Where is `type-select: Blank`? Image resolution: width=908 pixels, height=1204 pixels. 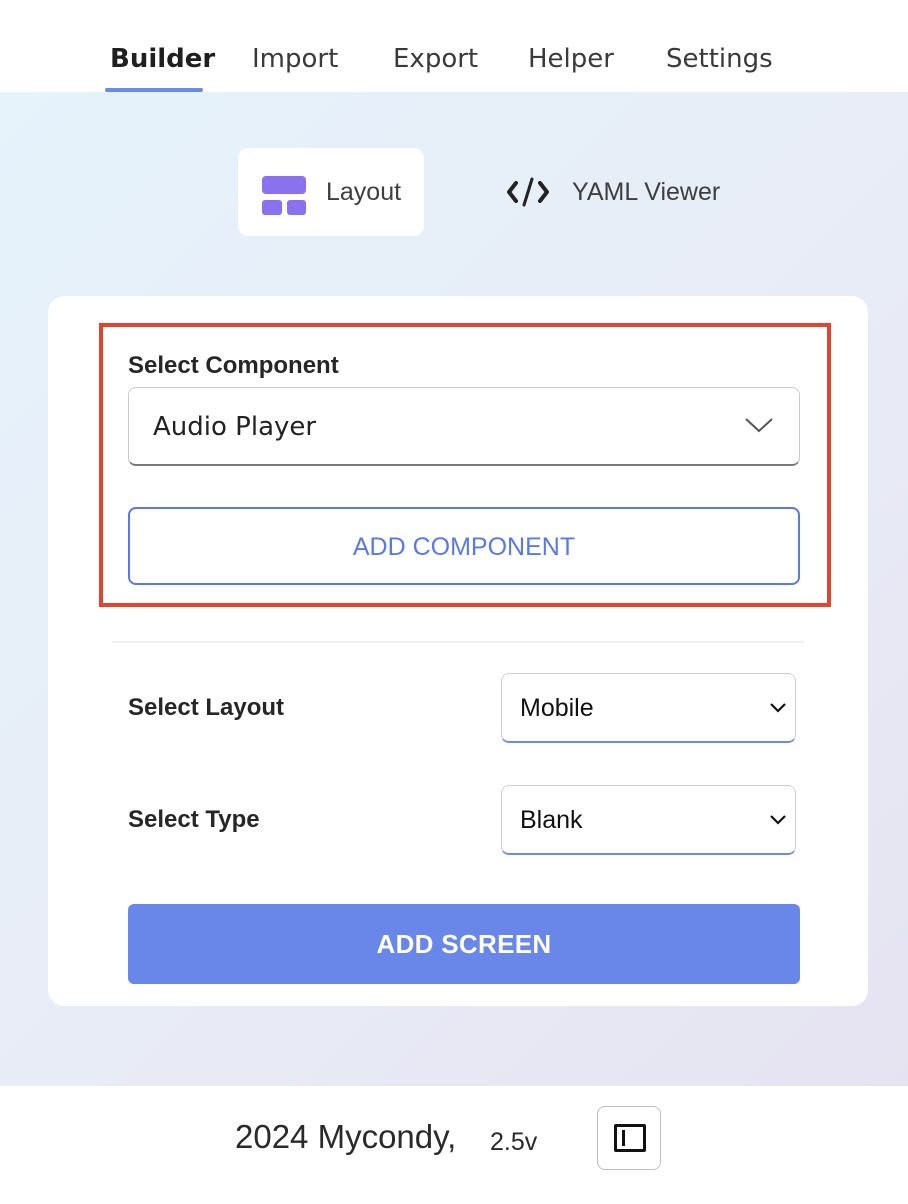
type-select: Blank is located at coordinates (648, 820).